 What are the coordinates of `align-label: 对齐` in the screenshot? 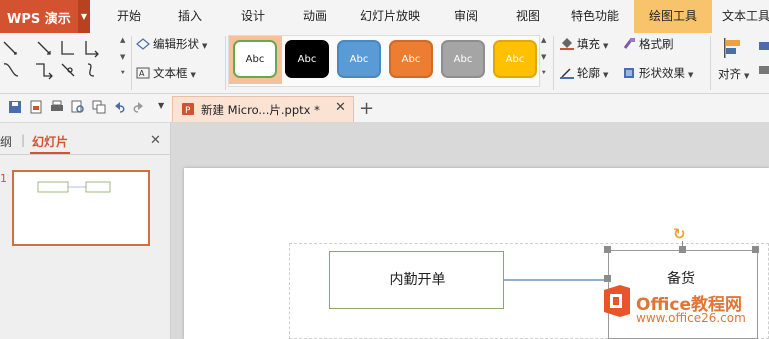 It's located at (729, 74).